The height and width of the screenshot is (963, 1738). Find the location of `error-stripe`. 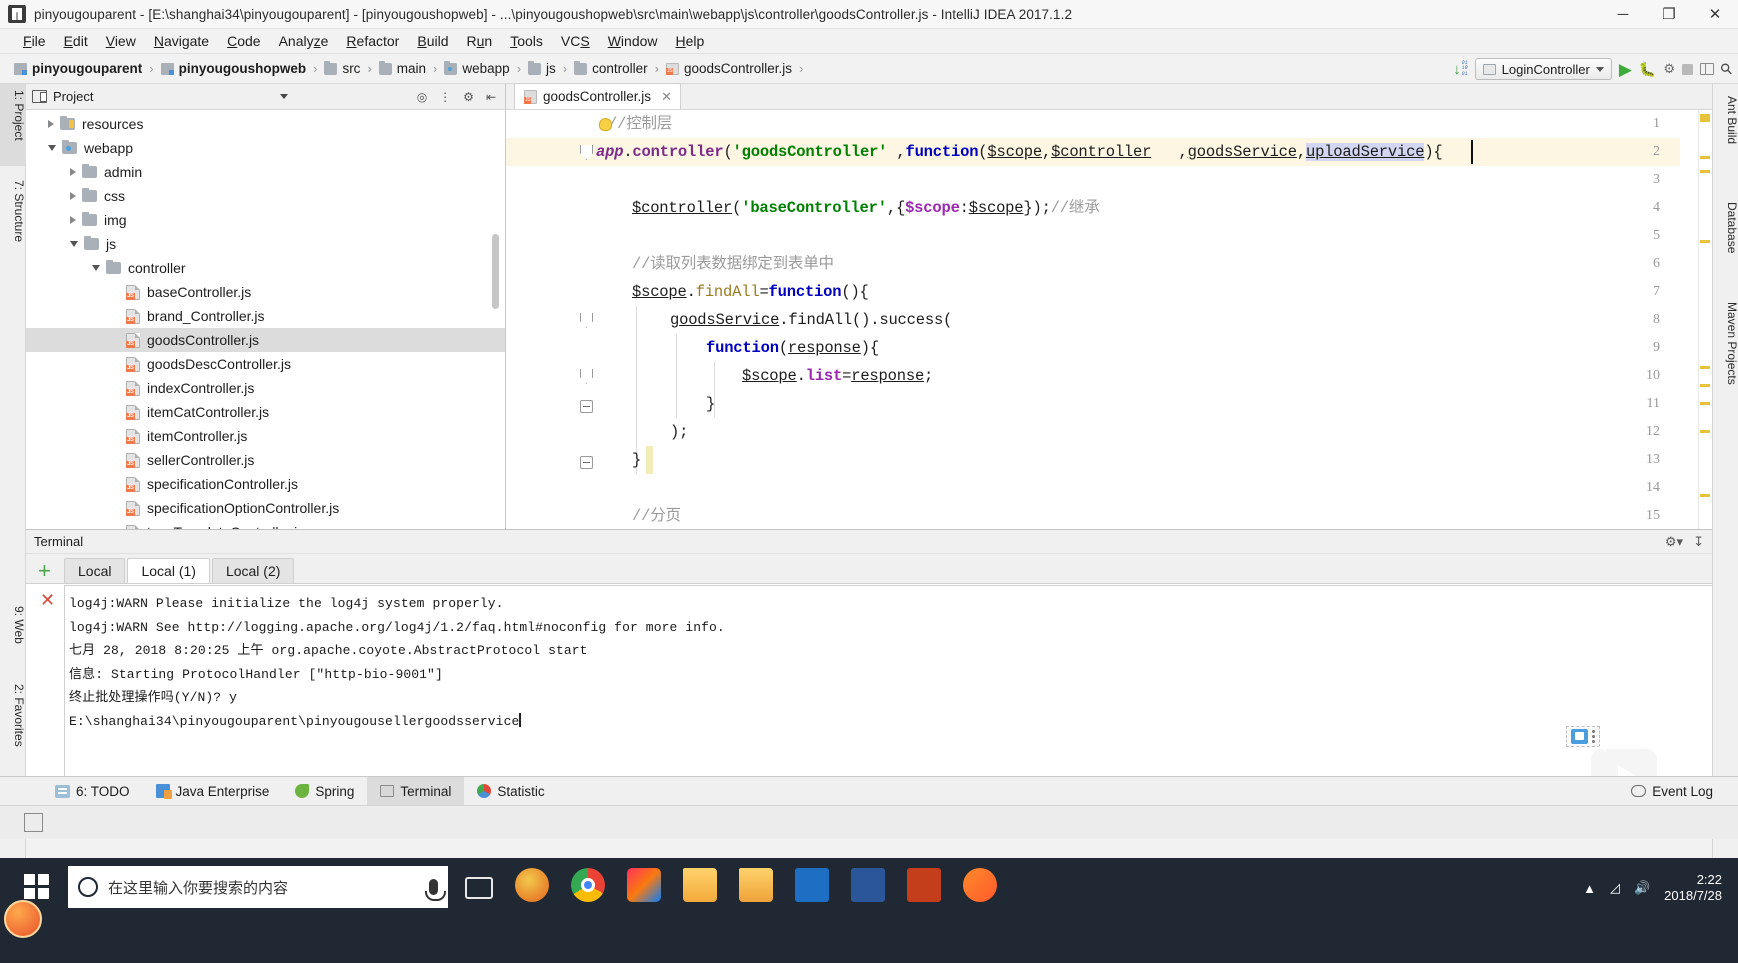

error-stripe is located at coordinates (1705, 319).